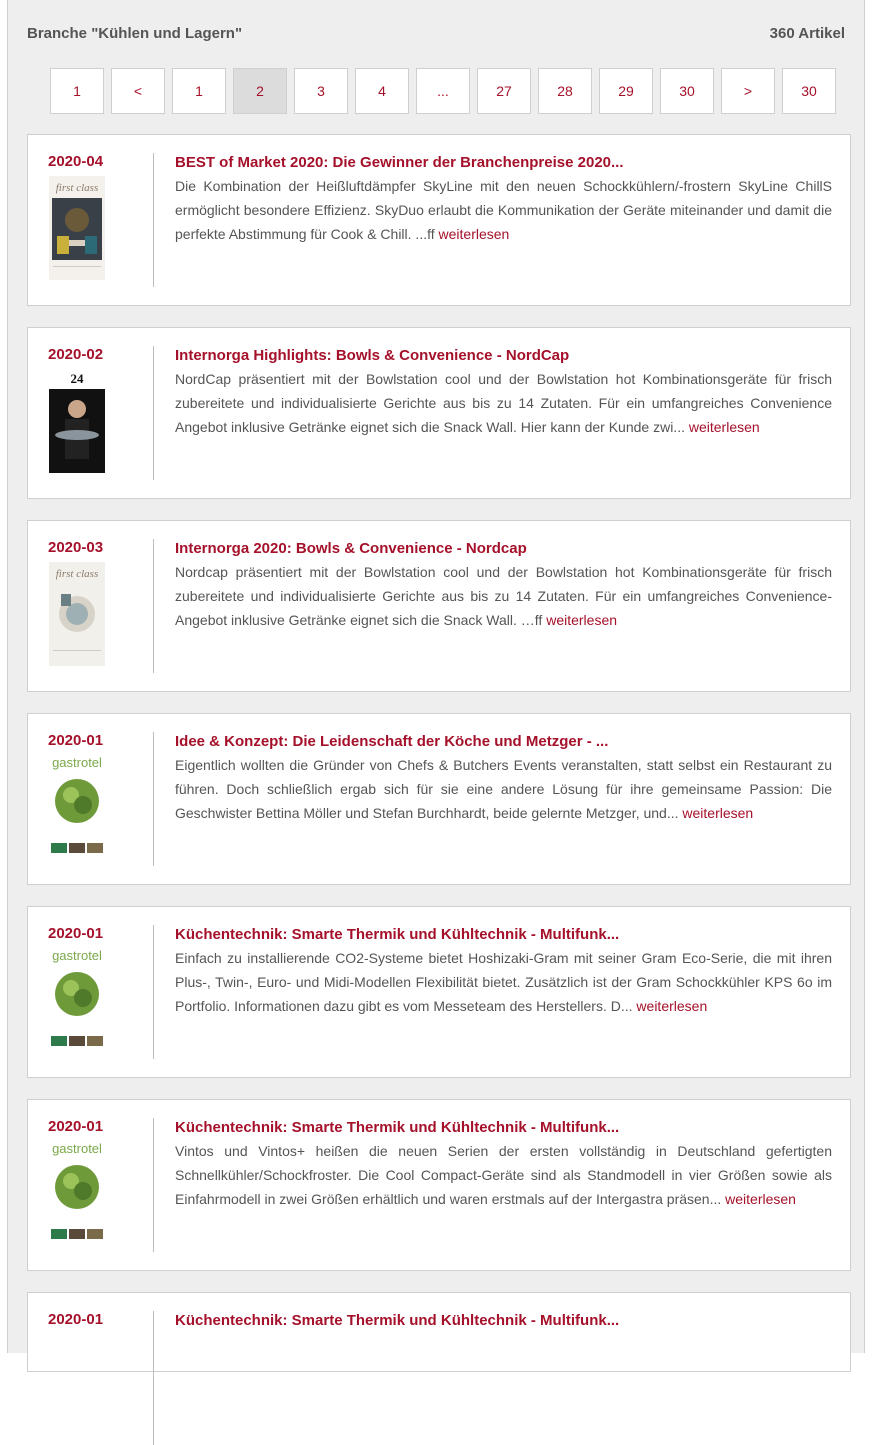 The height and width of the screenshot is (1445, 872). What do you see at coordinates (321, 91) in the screenshot?
I see `page-3-button: 3` at bounding box center [321, 91].